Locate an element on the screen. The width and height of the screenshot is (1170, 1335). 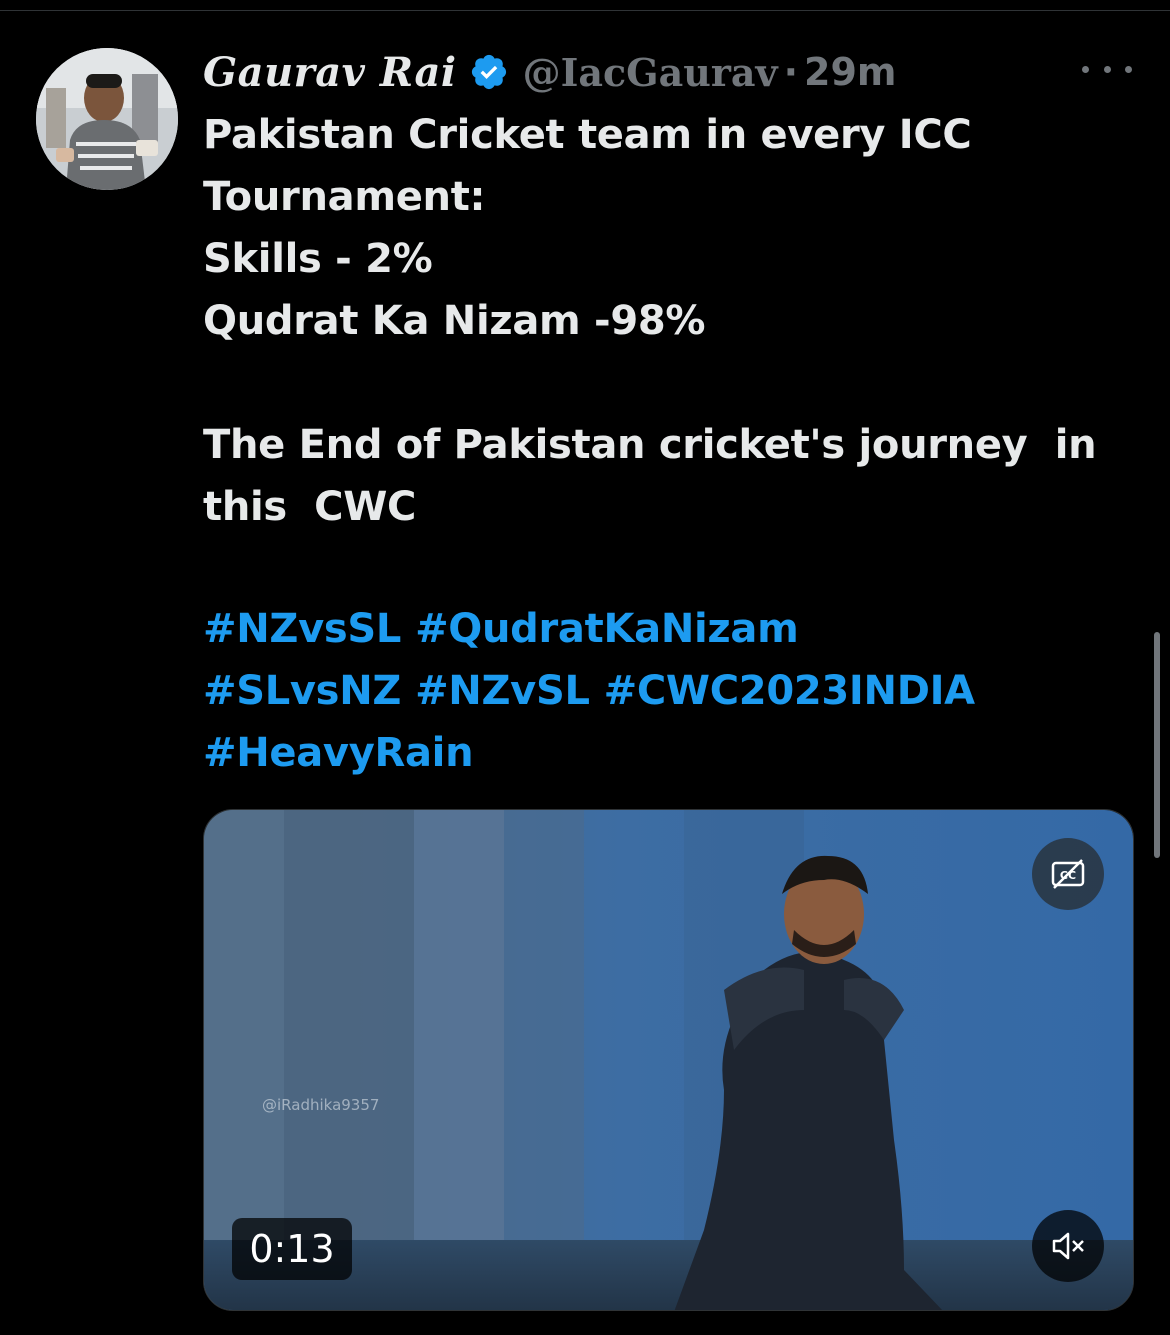
volume-glyph is located at coordinates (1068, 1246).